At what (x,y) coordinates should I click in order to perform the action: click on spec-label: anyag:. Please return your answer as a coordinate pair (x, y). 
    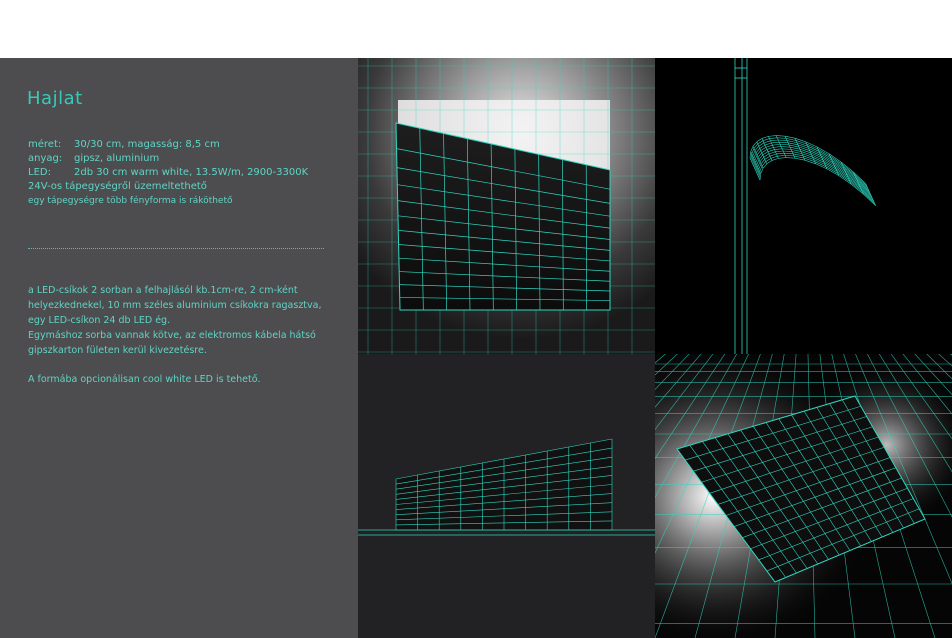
    Looking at the image, I should click on (45, 158).